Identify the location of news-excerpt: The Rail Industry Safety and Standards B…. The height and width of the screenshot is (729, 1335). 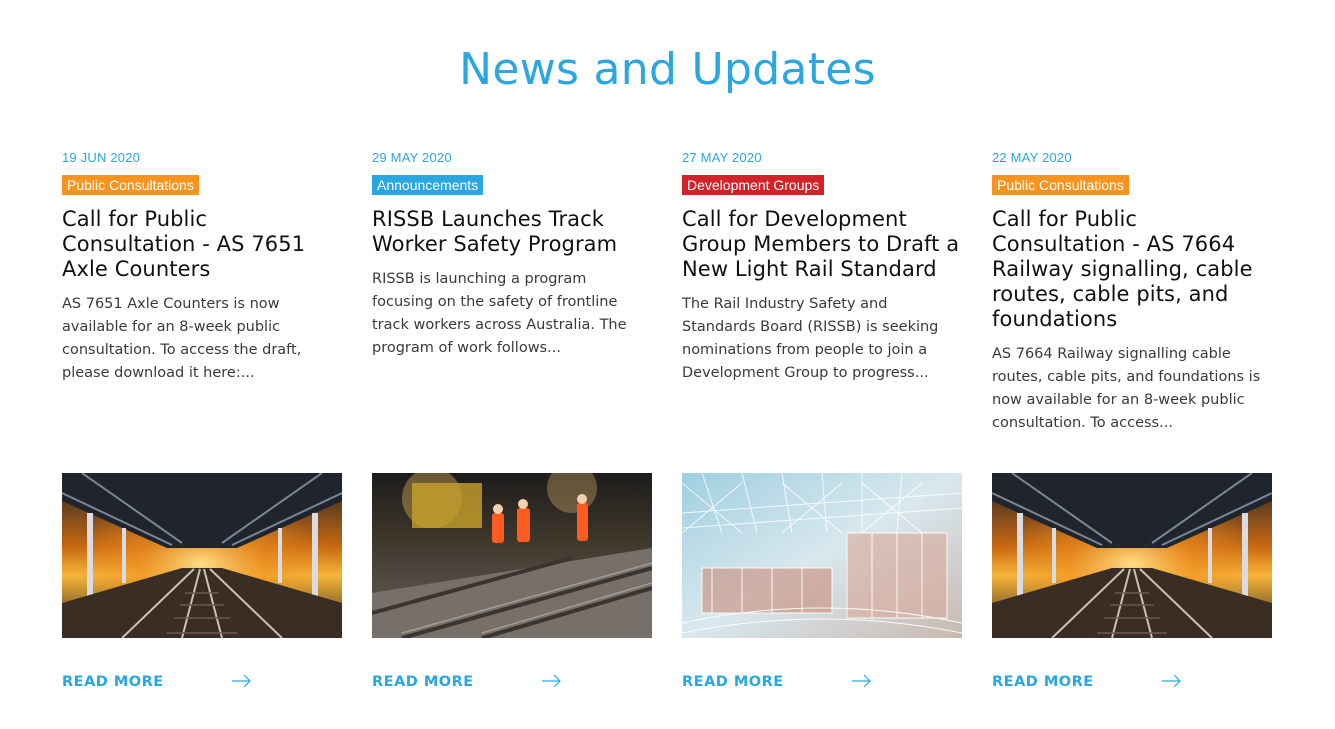
(810, 338).